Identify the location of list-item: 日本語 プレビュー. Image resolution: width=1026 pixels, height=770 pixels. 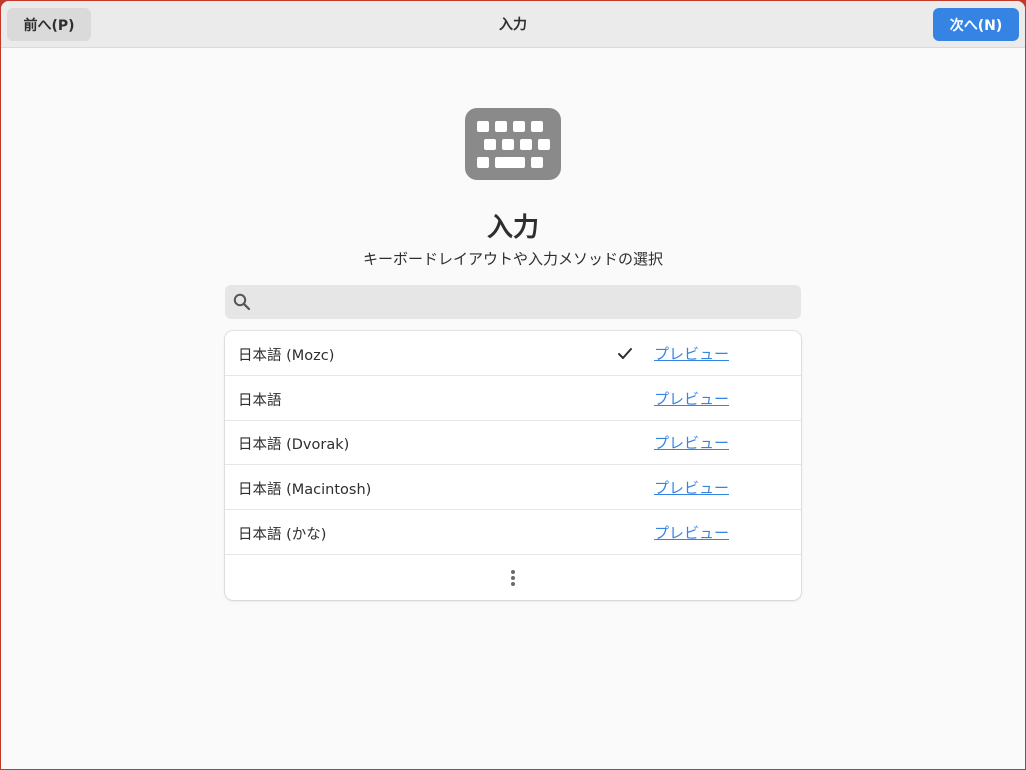
(513, 398).